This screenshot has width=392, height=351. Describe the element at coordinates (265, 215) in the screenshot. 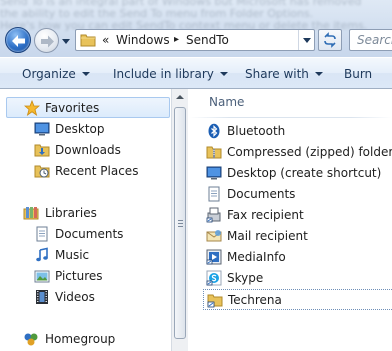

I see `file-item-label: Fax recipient` at that location.